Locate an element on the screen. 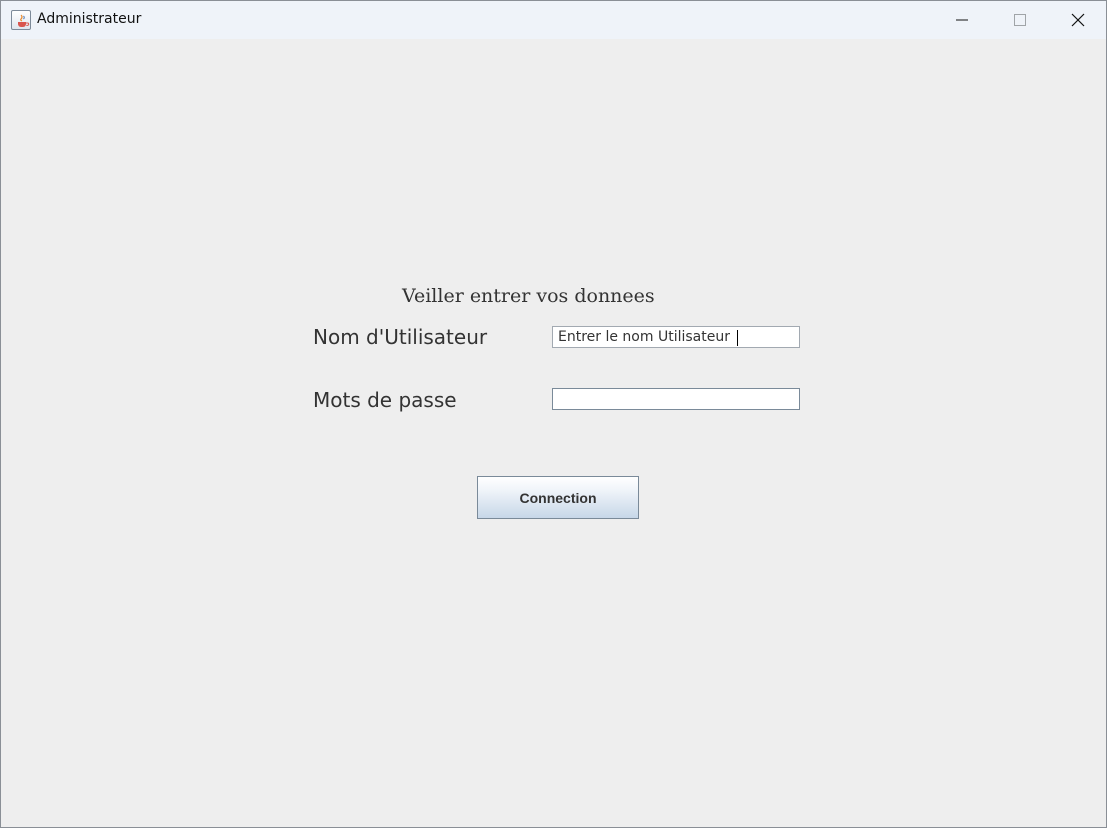  form-heading: Veiller entrer vos donnees is located at coordinates (528, 296).